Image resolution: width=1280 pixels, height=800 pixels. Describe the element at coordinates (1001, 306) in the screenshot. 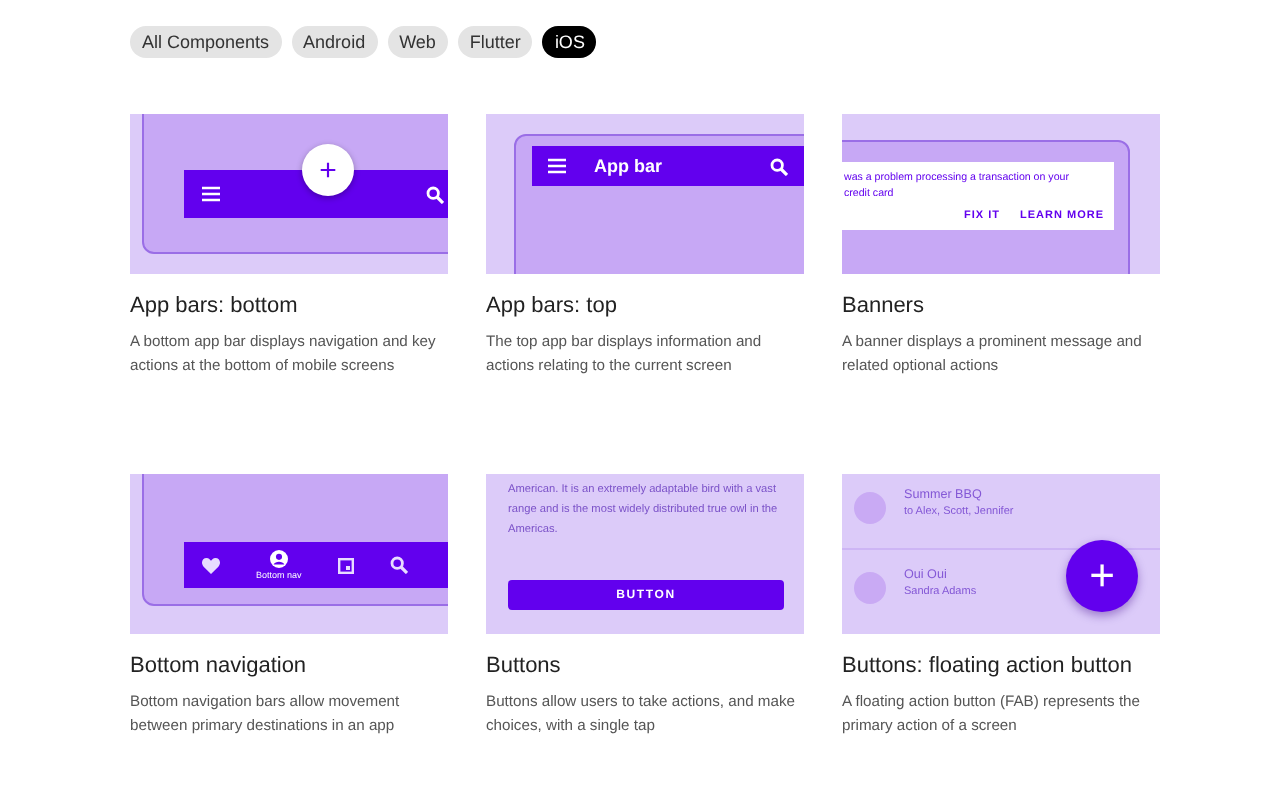

I see `card-title: Banners` at that location.